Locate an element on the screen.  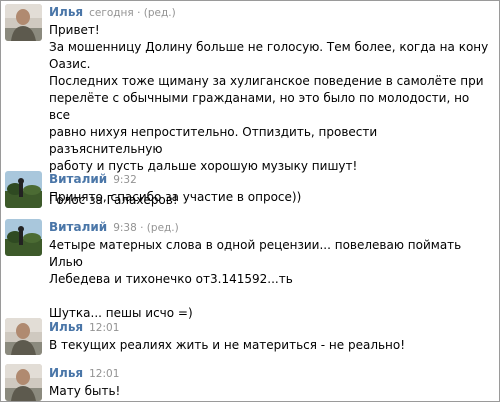
message-time: сегодня · (ред.) is located at coordinates (132, 13).